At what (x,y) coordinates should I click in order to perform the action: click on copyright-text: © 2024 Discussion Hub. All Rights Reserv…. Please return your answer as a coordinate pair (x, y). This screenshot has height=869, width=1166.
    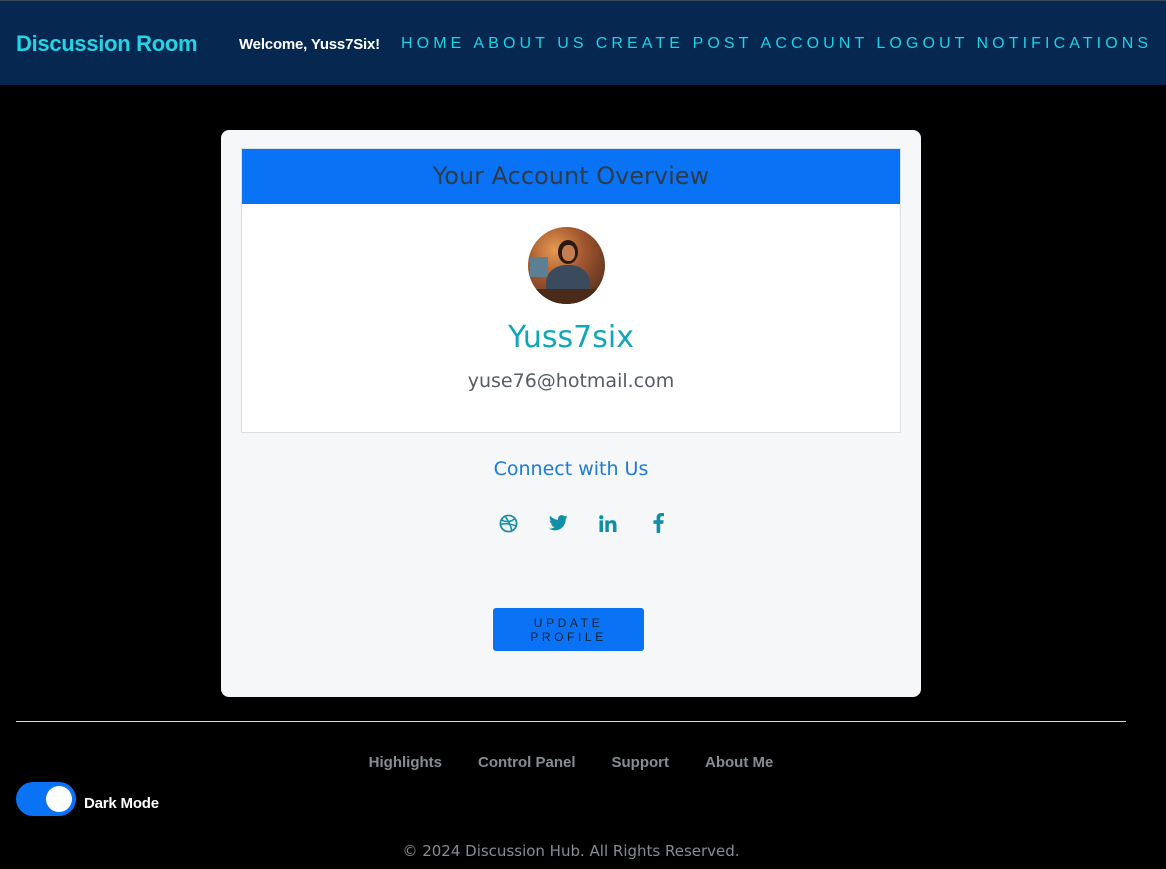
    Looking at the image, I should click on (571, 851).